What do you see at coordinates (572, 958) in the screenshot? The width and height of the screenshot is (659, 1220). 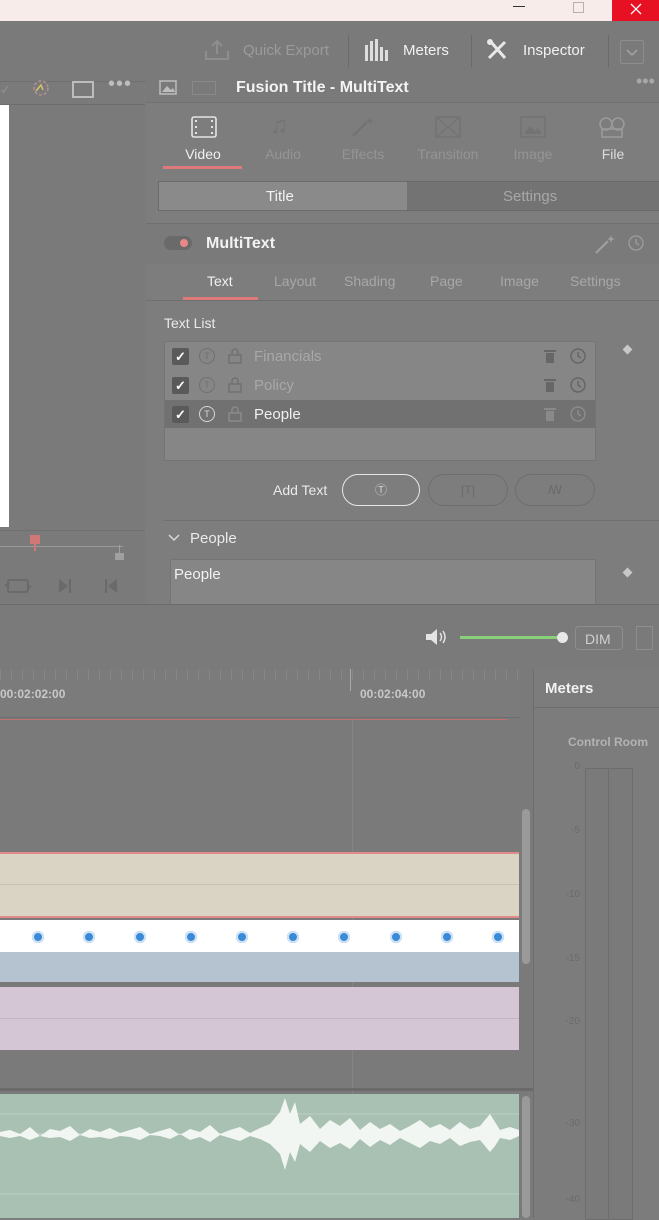 I see `meter-scale-label: -15` at bounding box center [572, 958].